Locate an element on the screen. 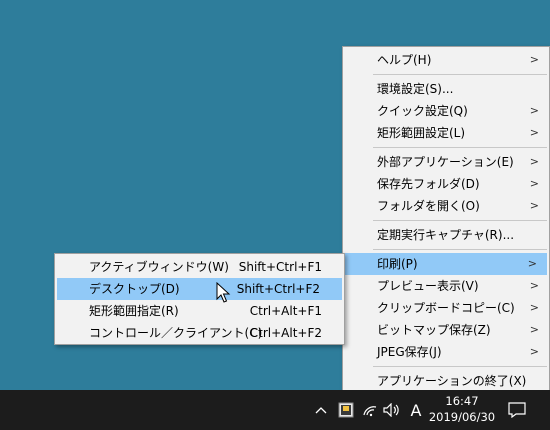  clock-date: 2019/06/30 is located at coordinates (462, 417).